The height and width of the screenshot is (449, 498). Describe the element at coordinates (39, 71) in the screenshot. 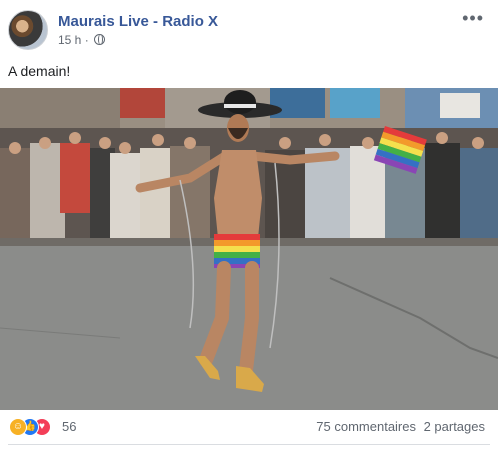

I see `post-caption: A demain!` at that location.